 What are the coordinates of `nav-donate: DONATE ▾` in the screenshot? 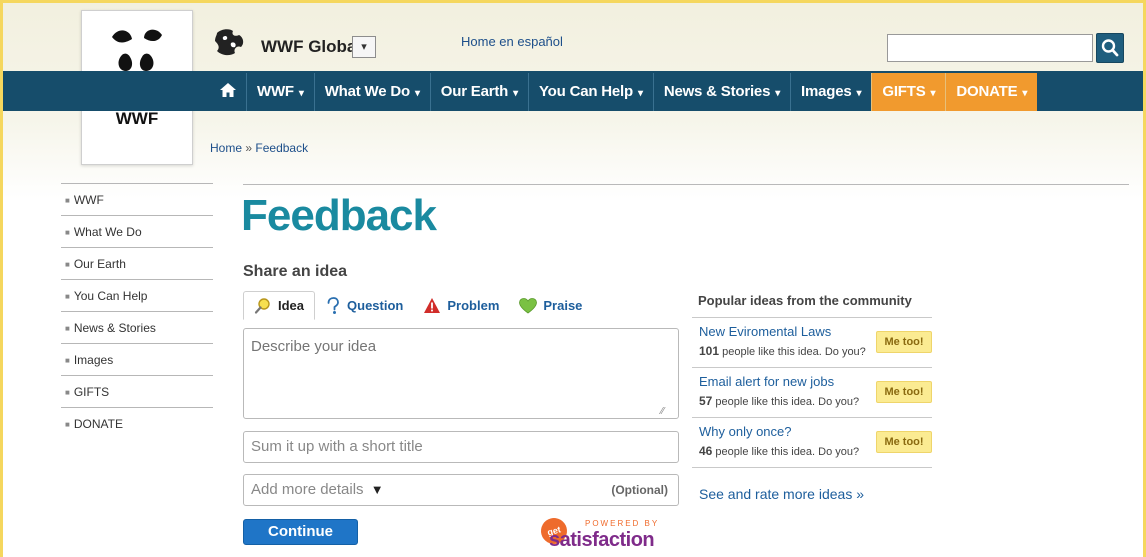 It's located at (991, 92).